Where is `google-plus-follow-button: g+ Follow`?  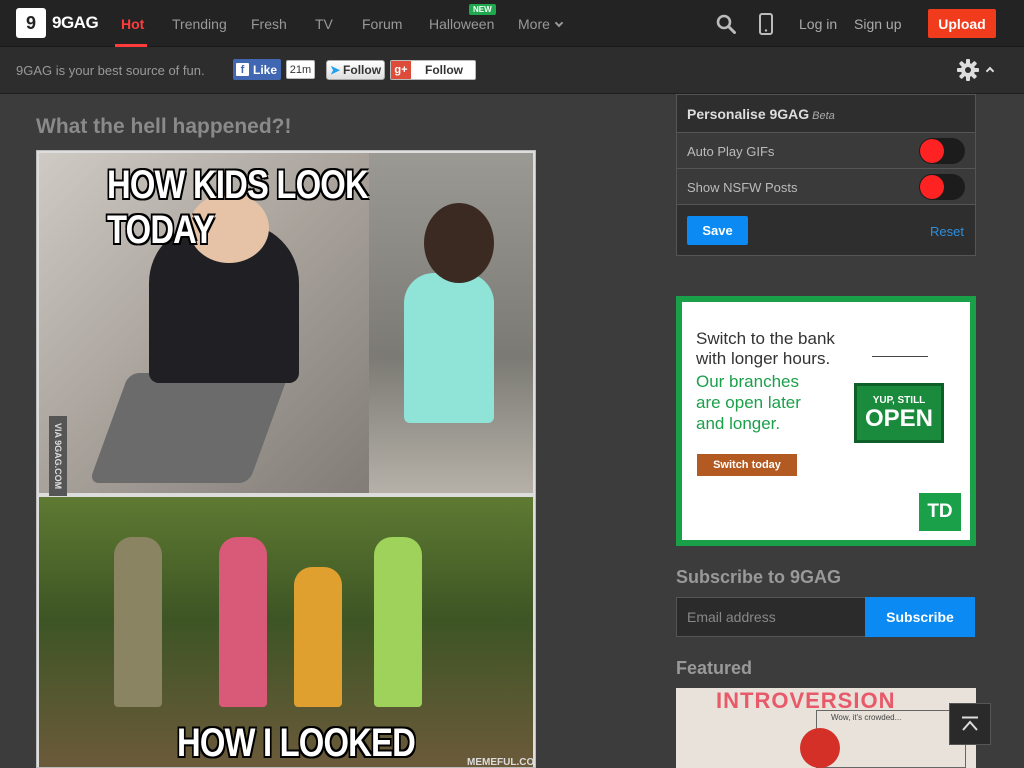
google-plus-follow-button: g+ Follow is located at coordinates (433, 70).